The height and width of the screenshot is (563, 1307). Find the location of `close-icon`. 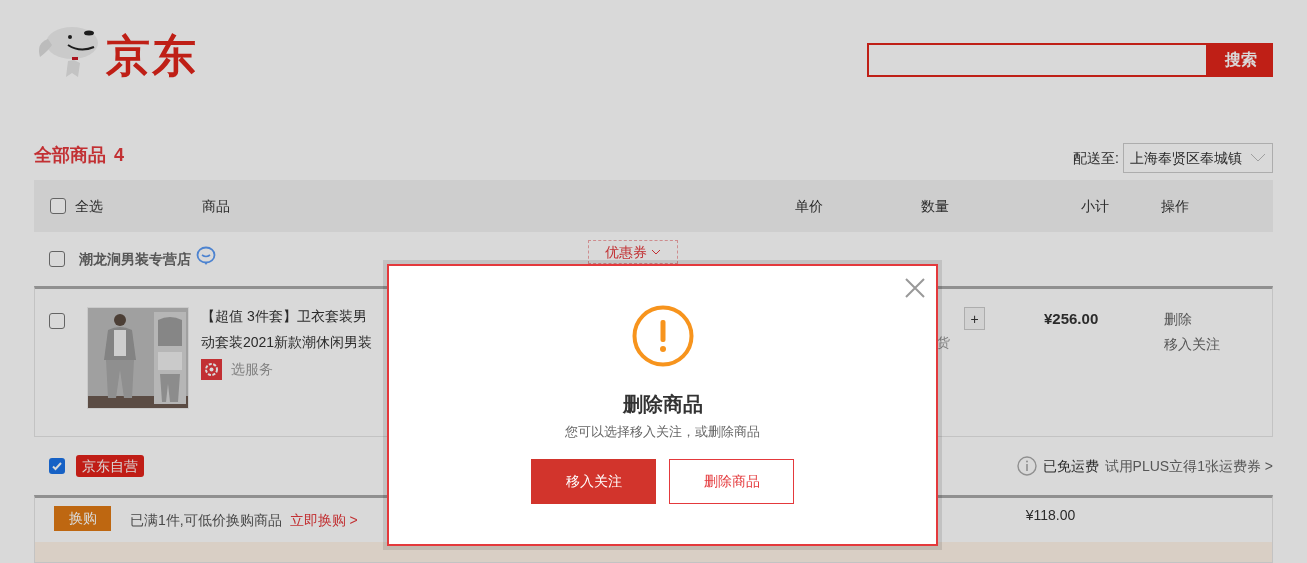

close-icon is located at coordinates (915, 288).